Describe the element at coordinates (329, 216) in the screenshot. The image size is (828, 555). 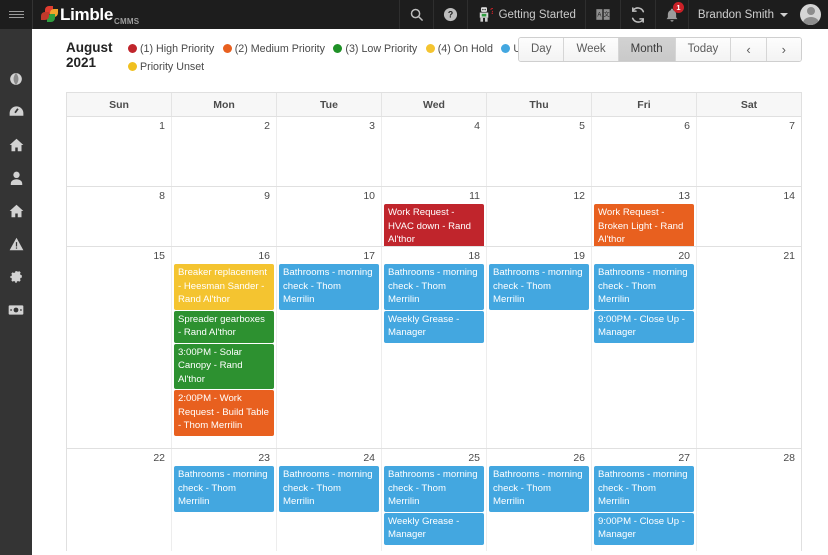
I see `calendar-day-cell: 10` at that location.